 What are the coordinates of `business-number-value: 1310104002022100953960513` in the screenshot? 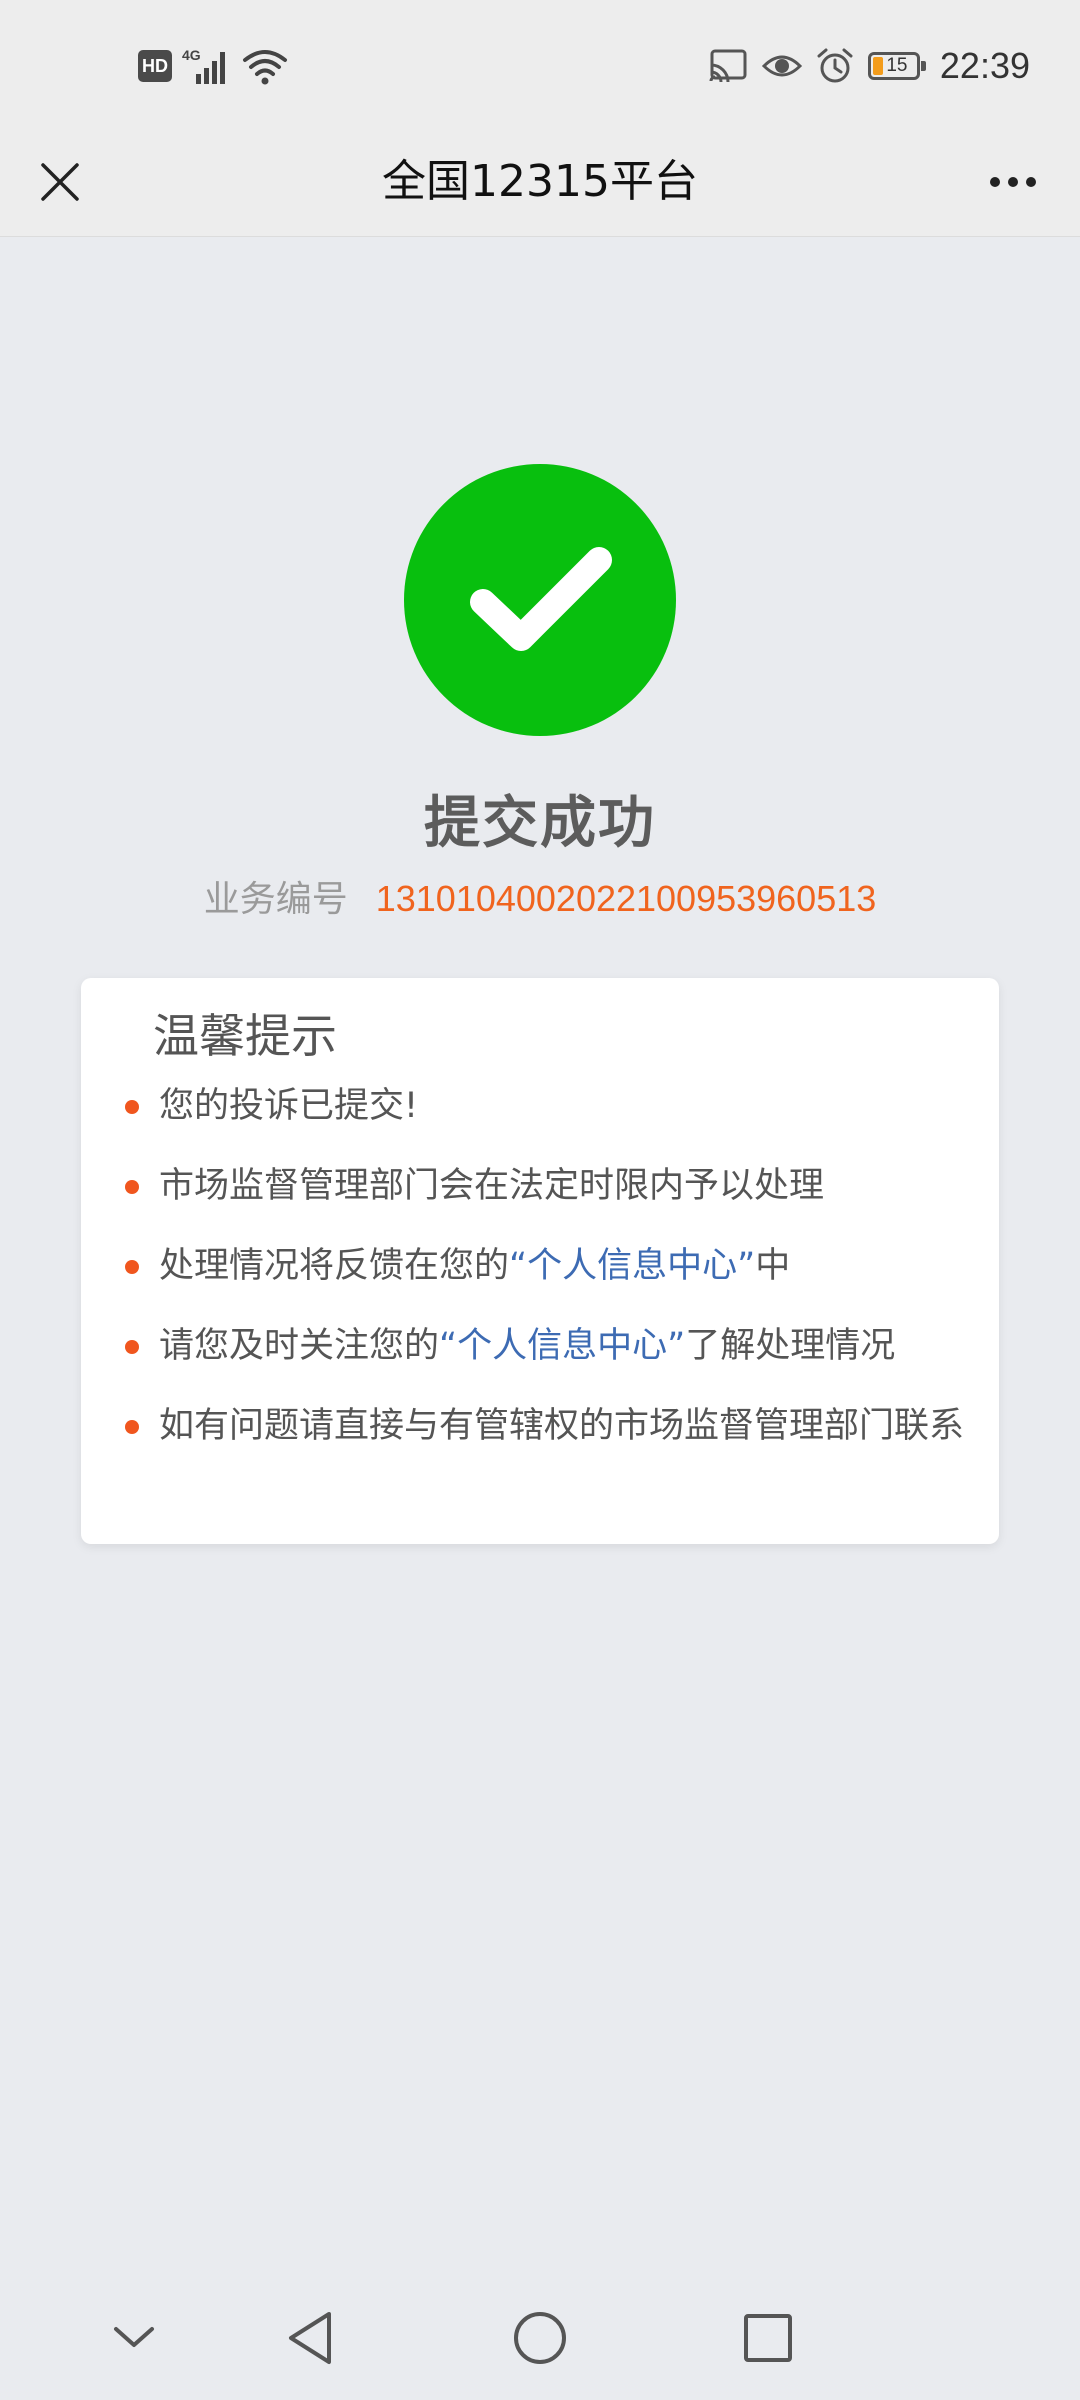 It's located at (626, 898).